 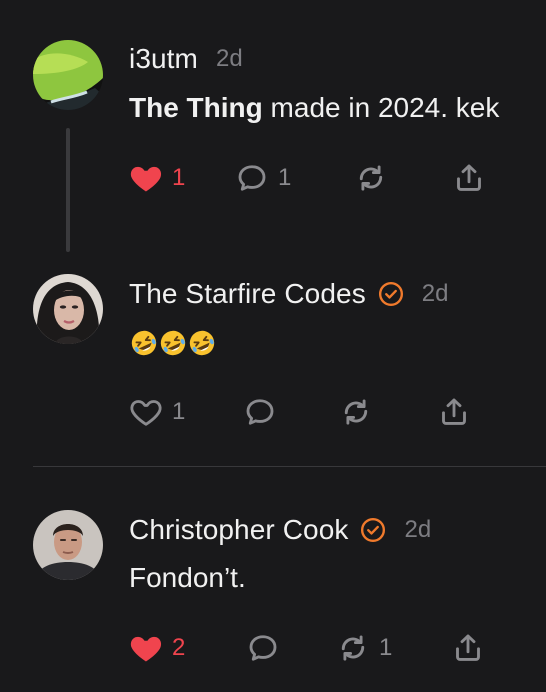 I want to click on post-header: Christopher Cook 2d, so click(x=280, y=530).